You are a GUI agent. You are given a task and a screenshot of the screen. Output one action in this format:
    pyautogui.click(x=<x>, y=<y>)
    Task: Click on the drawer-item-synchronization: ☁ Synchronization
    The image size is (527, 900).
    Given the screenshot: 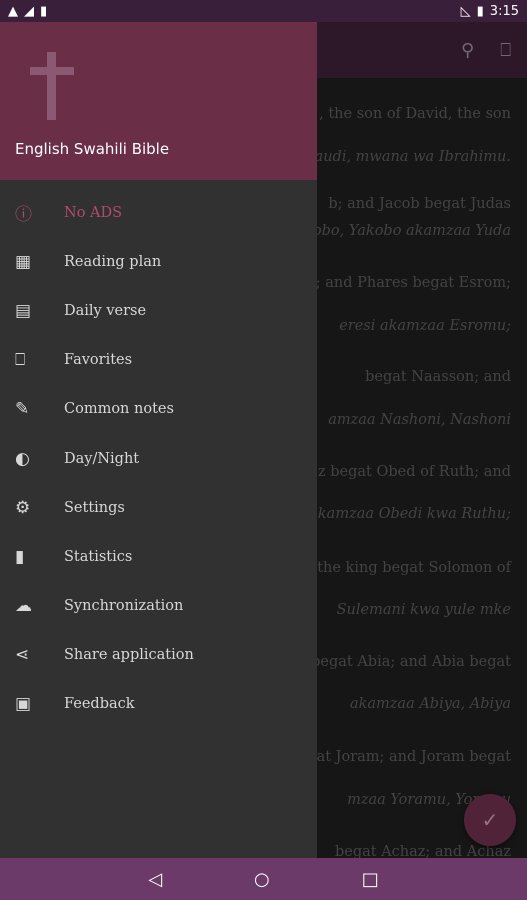 What is the action you would take?
    pyautogui.click(x=158, y=606)
    